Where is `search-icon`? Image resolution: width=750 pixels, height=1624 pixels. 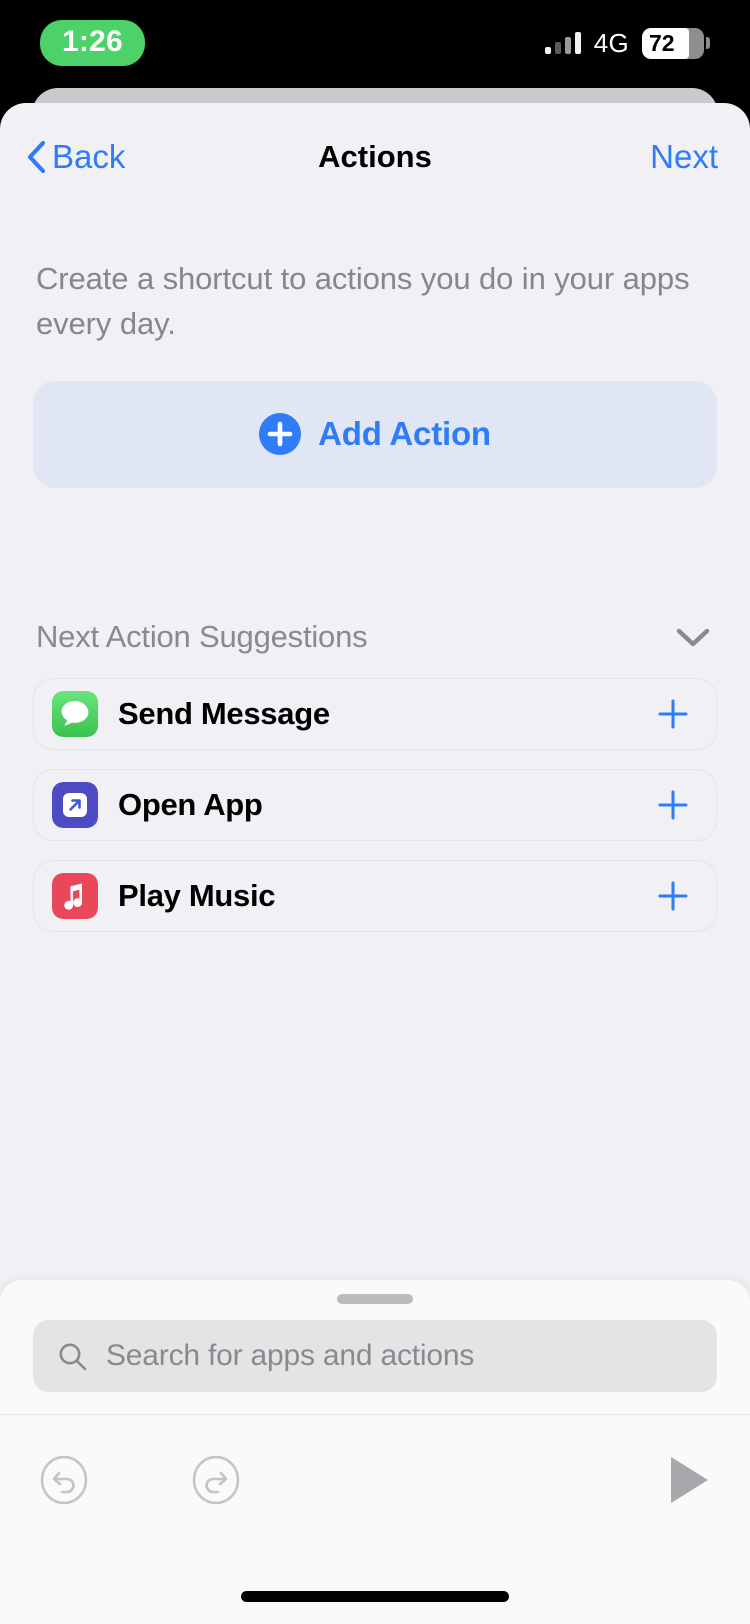
search-icon is located at coordinates (73, 1356).